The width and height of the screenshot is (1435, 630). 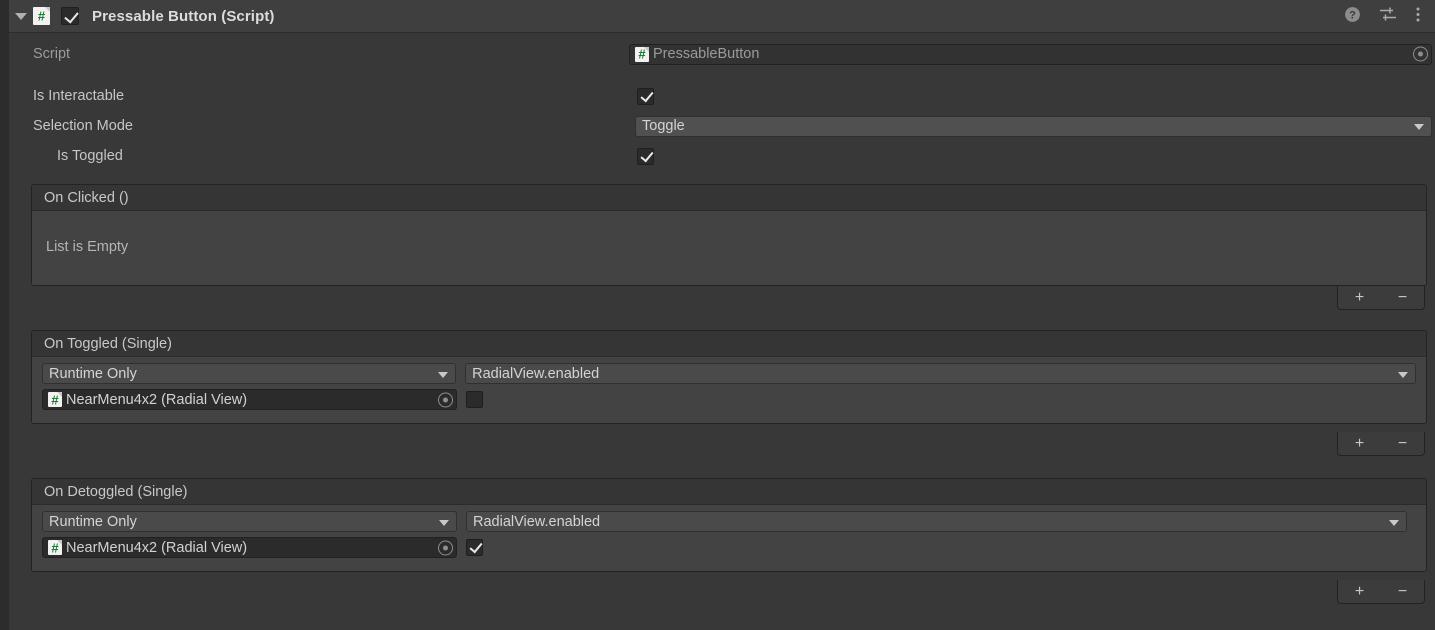 What do you see at coordinates (706, 54) in the screenshot?
I see `script-object-value: PressableButton` at bounding box center [706, 54].